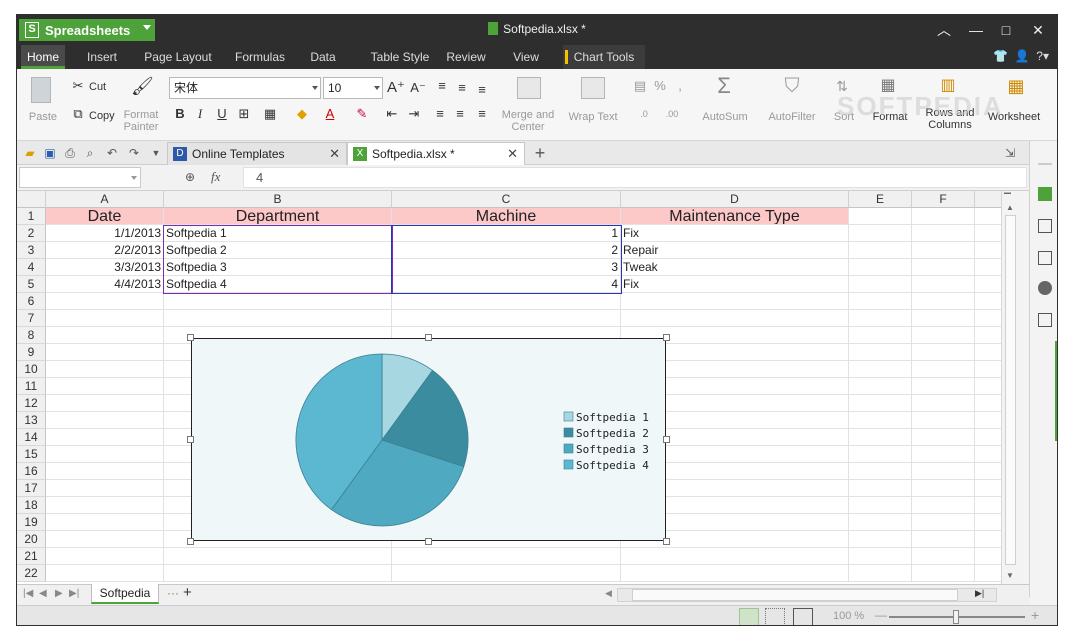 Image resolution: width=1074 pixels, height=642 pixels. Describe the element at coordinates (1022, 56) in the screenshot. I see `user-icon: 👤` at that location.